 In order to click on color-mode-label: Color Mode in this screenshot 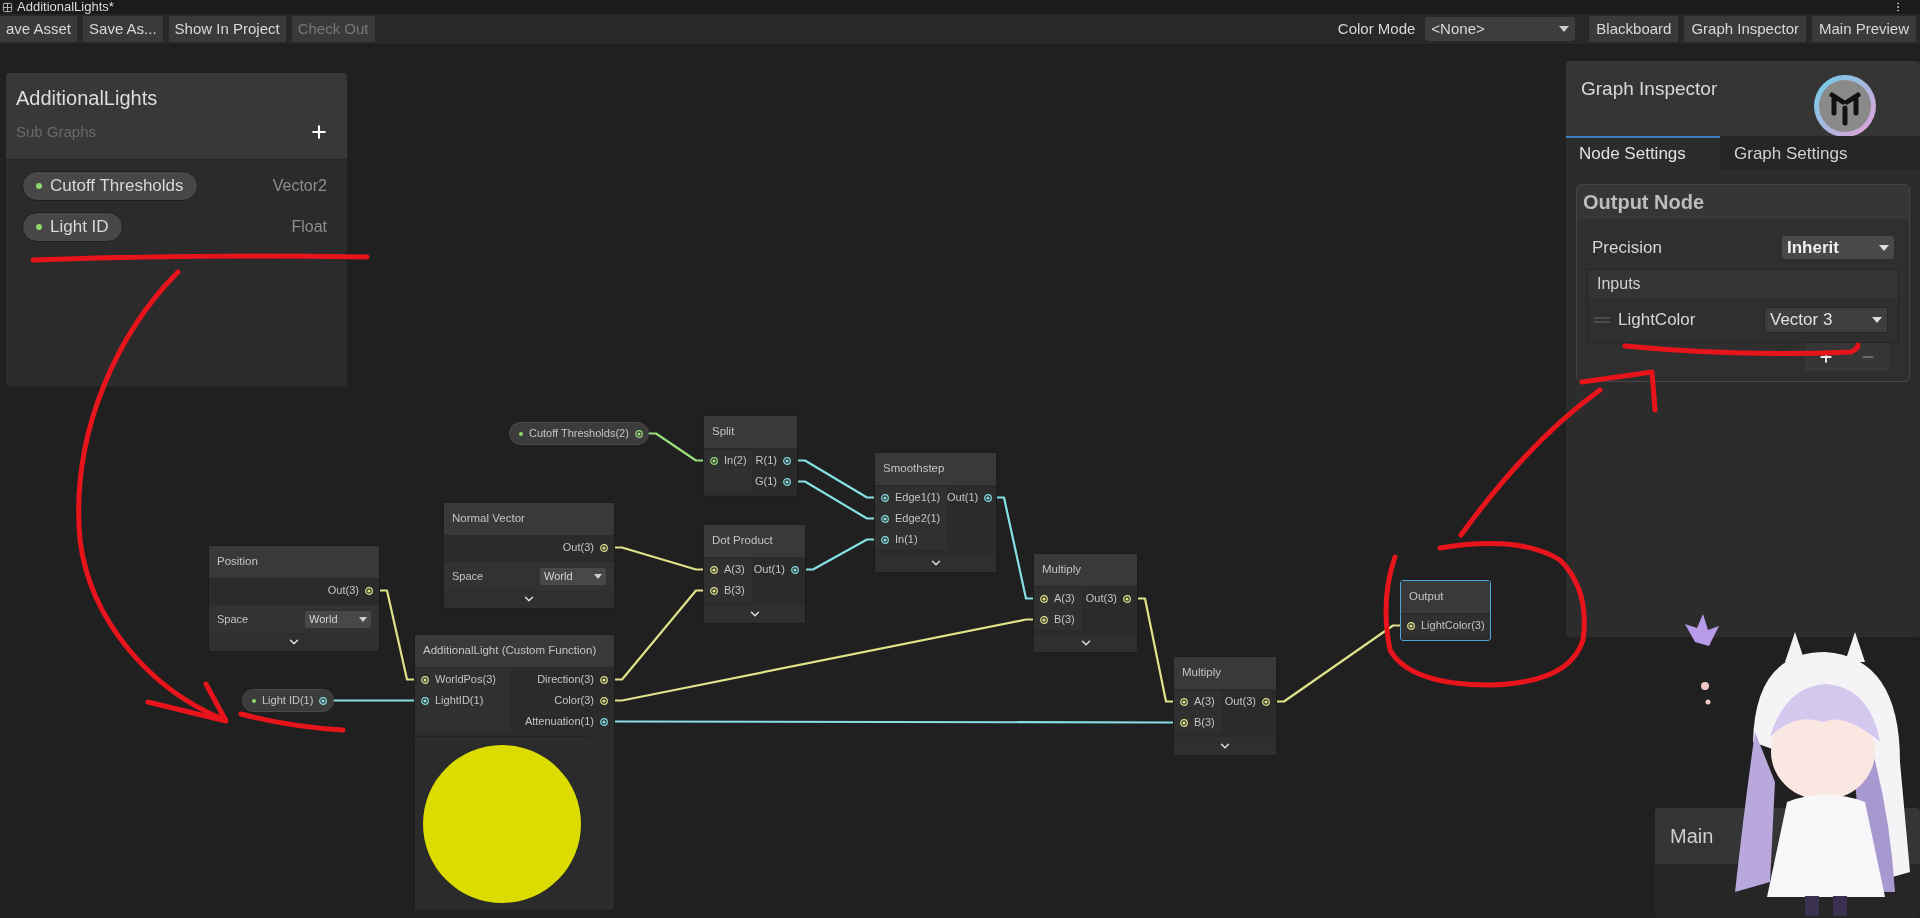, I will do `click(1376, 28)`.